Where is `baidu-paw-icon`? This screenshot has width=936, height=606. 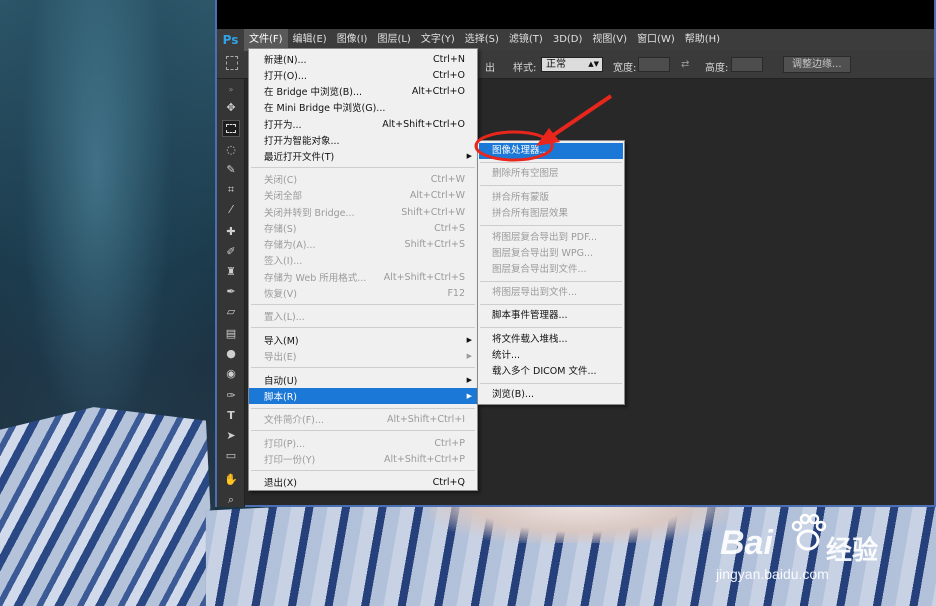 baidu-paw-icon is located at coordinates (809, 532).